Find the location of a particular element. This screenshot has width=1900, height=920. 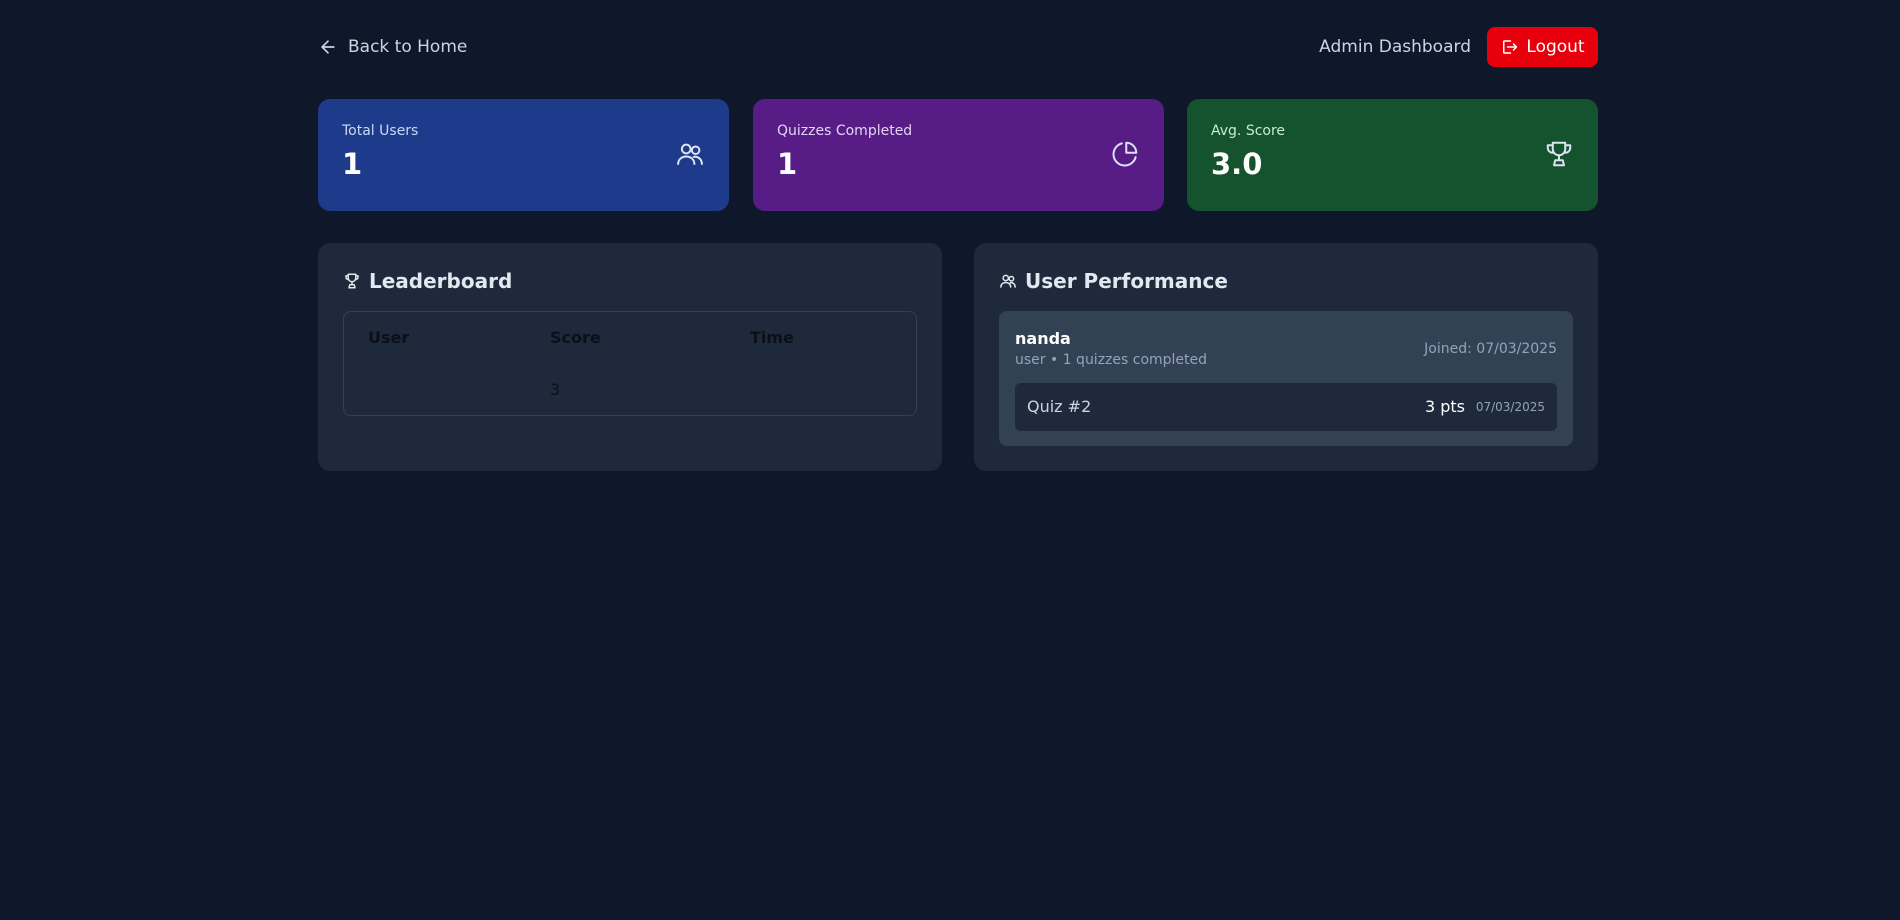

leaderboard-cell-score: 3 is located at coordinates (555, 389).